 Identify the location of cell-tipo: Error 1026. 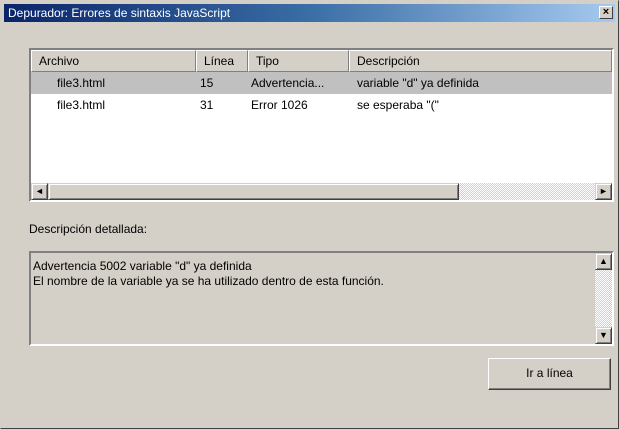
(279, 105).